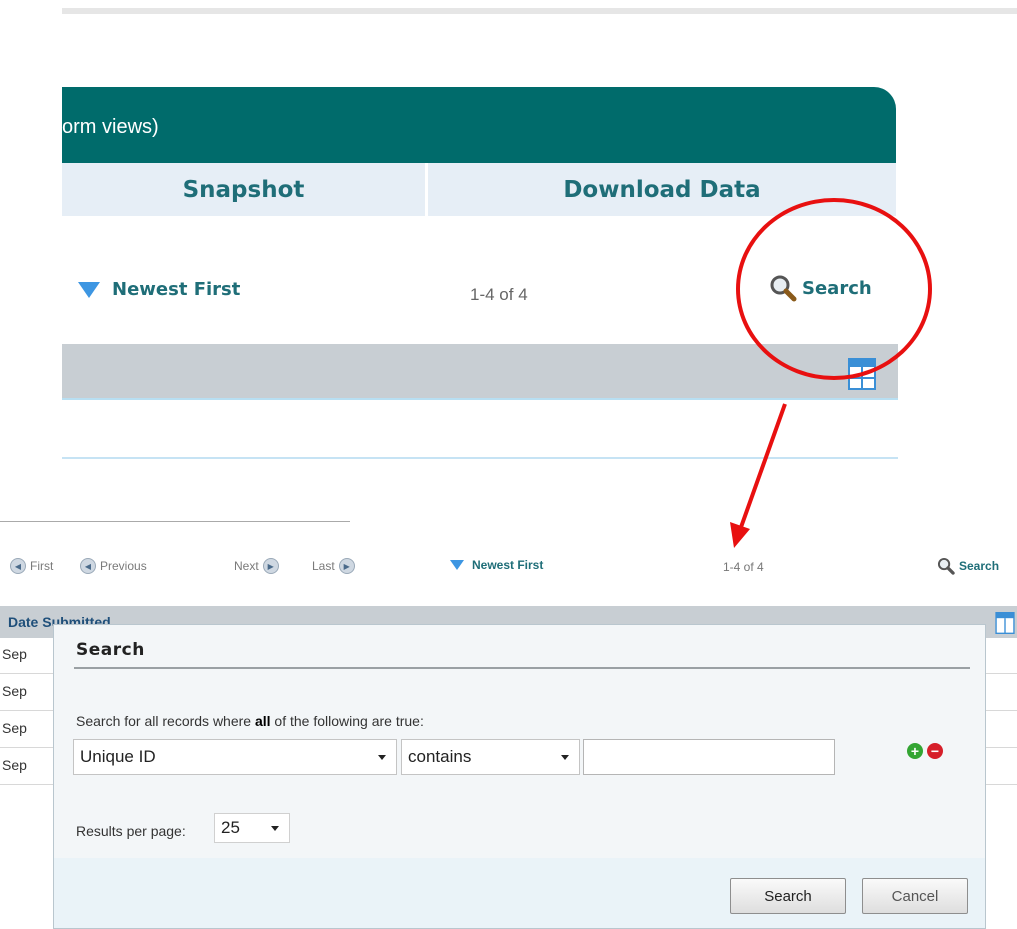 This screenshot has width=1017, height=929. What do you see at coordinates (165, 721) in the screenshot?
I see `description-prefix: Search for all records where` at bounding box center [165, 721].